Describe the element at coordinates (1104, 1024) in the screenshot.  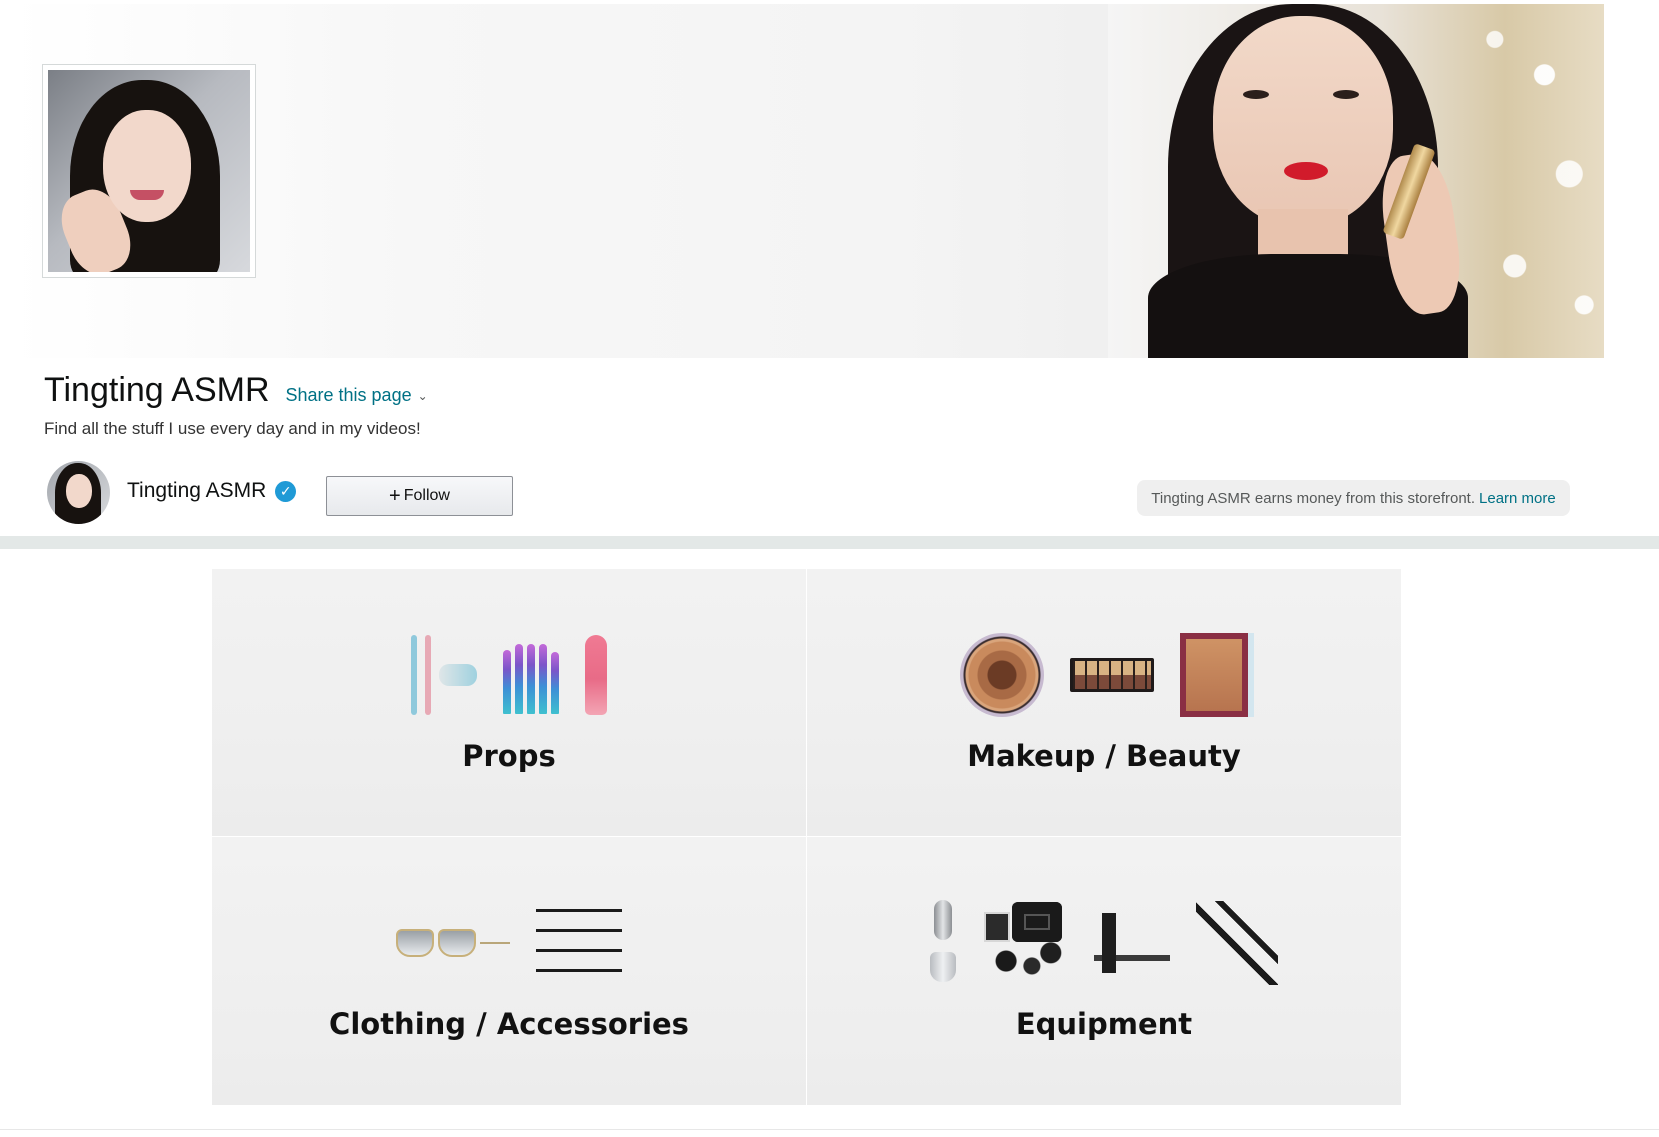
I see `category-label: Equipment` at that location.